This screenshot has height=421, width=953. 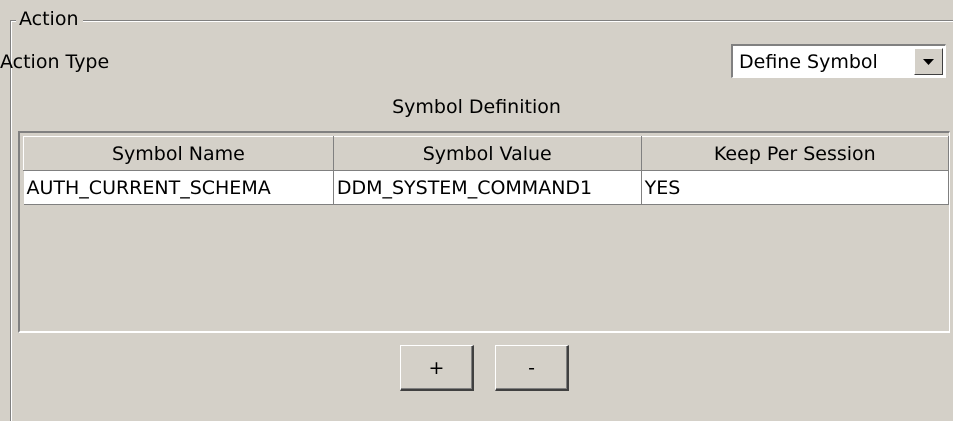 I want to click on action-type-selected-value: Define Symbol, so click(x=808, y=62).